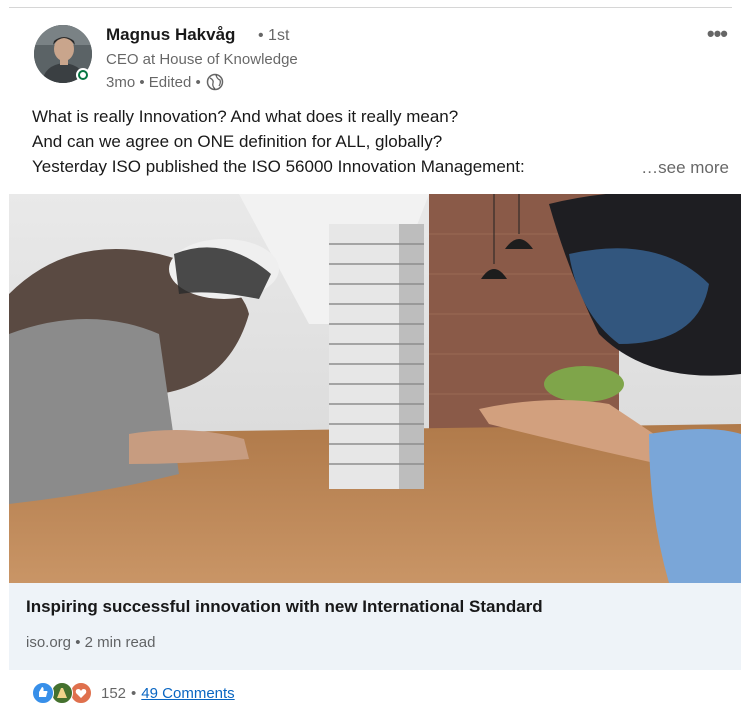 Image resolution: width=741 pixels, height=713 pixels. I want to click on overflow-menu-button: •••, so click(717, 34).